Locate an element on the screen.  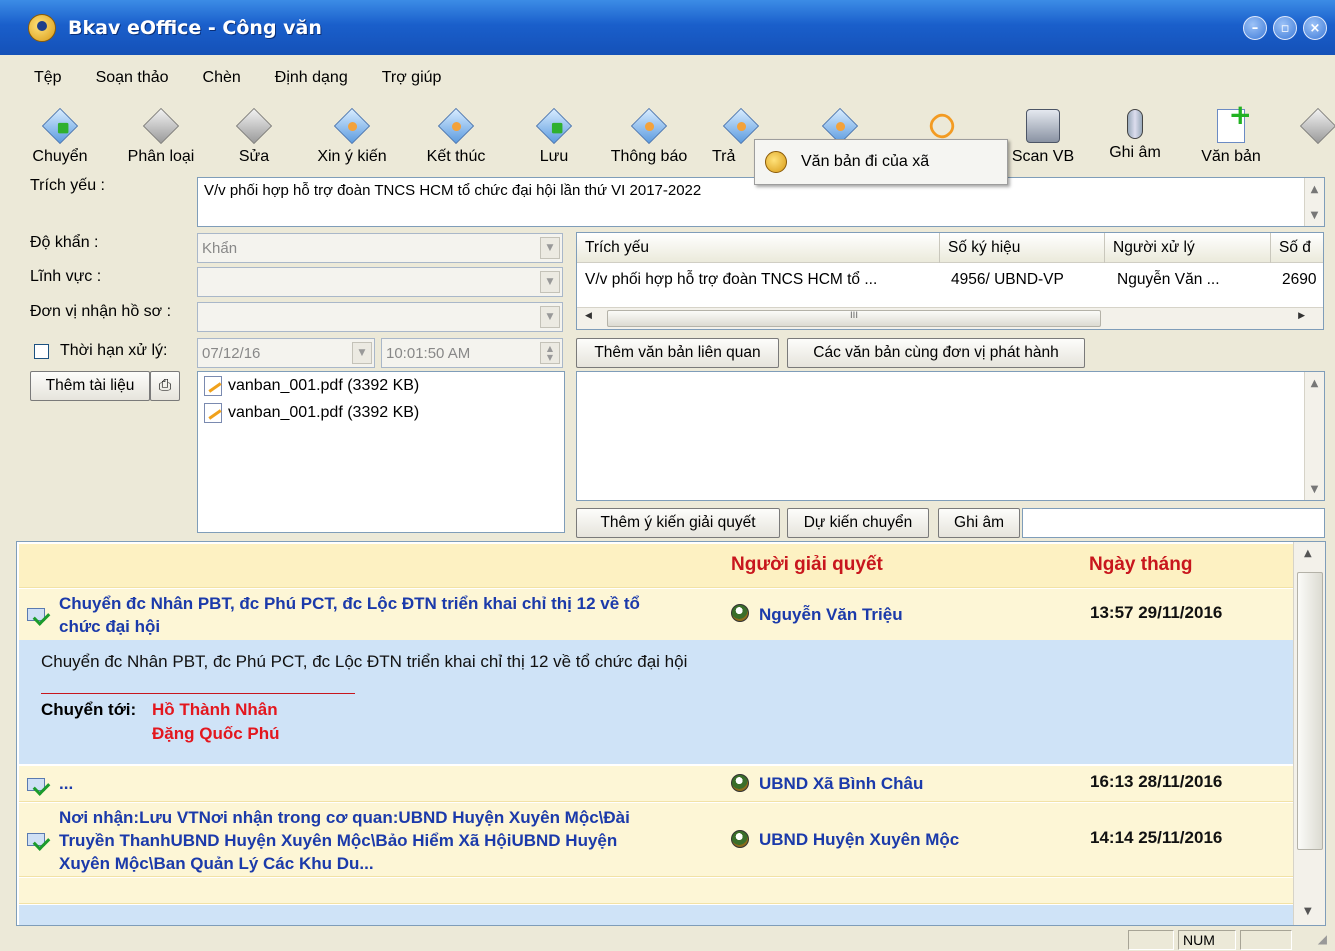
return-dropdown-menu: Văn bản đi của xã is located at coordinates (881, 162).